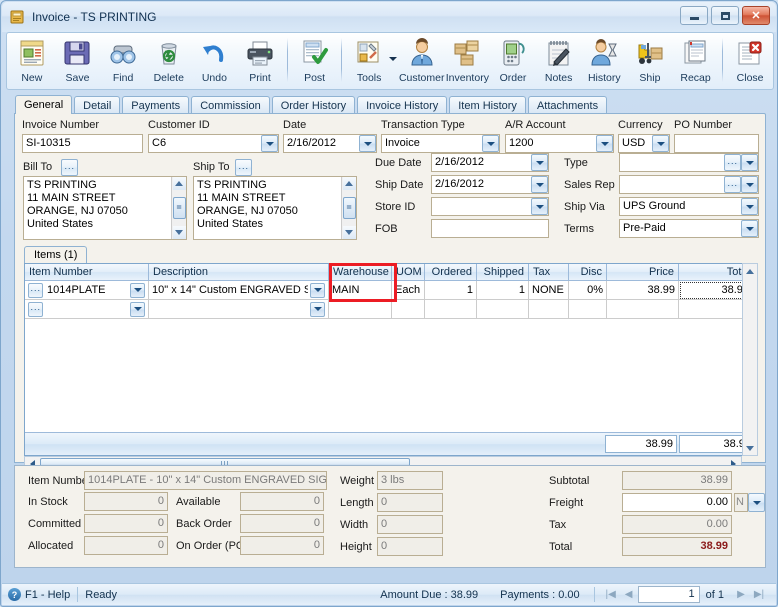 This screenshot has height=607, width=778. What do you see at coordinates (490, 206) in the screenshot?
I see `store-id-combo` at bounding box center [490, 206].